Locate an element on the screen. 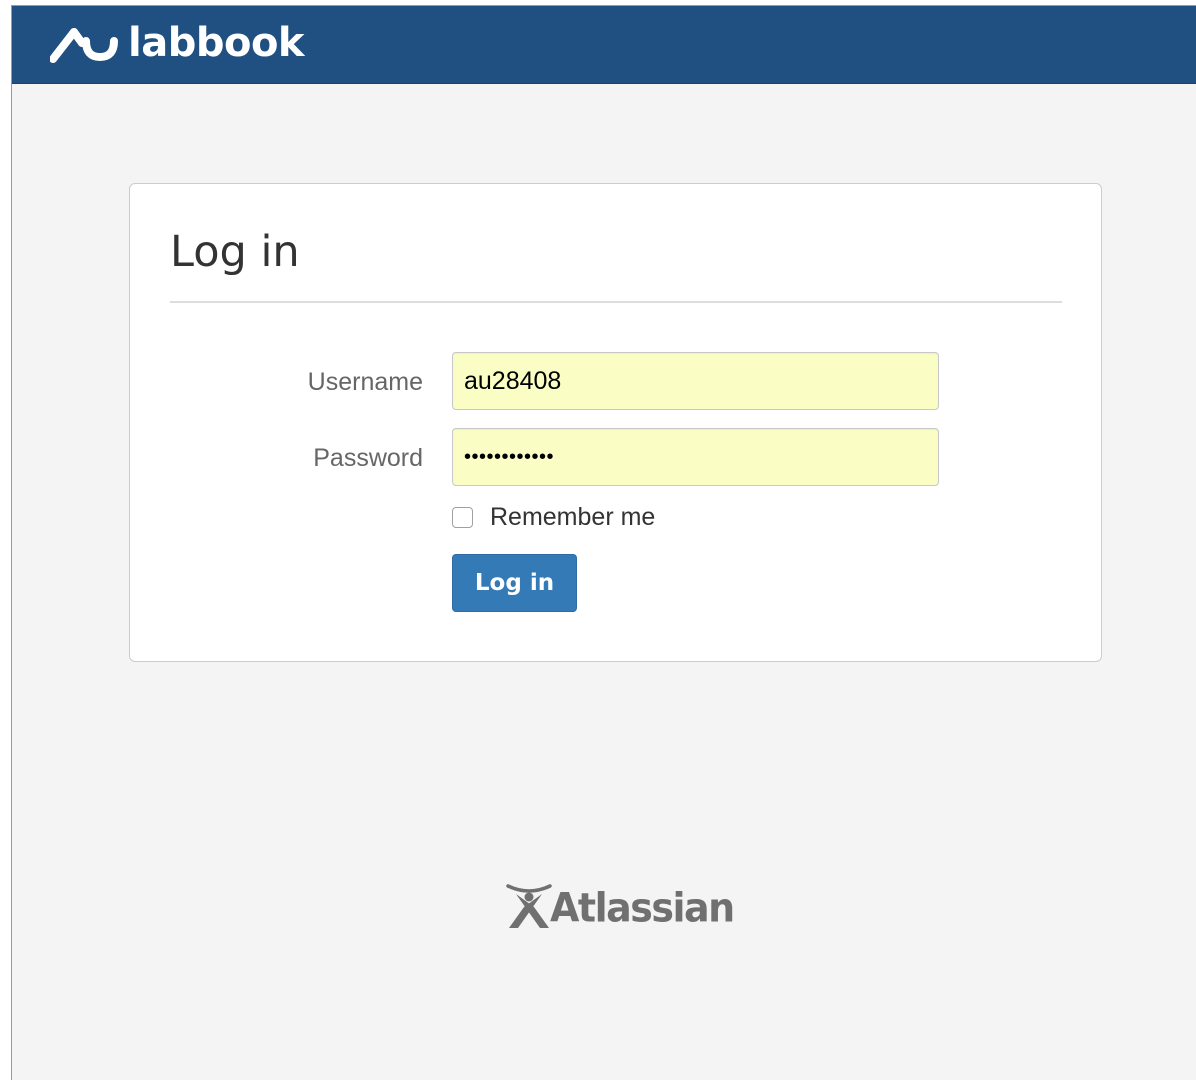  labbook-logo-icon is located at coordinates (85, 43).